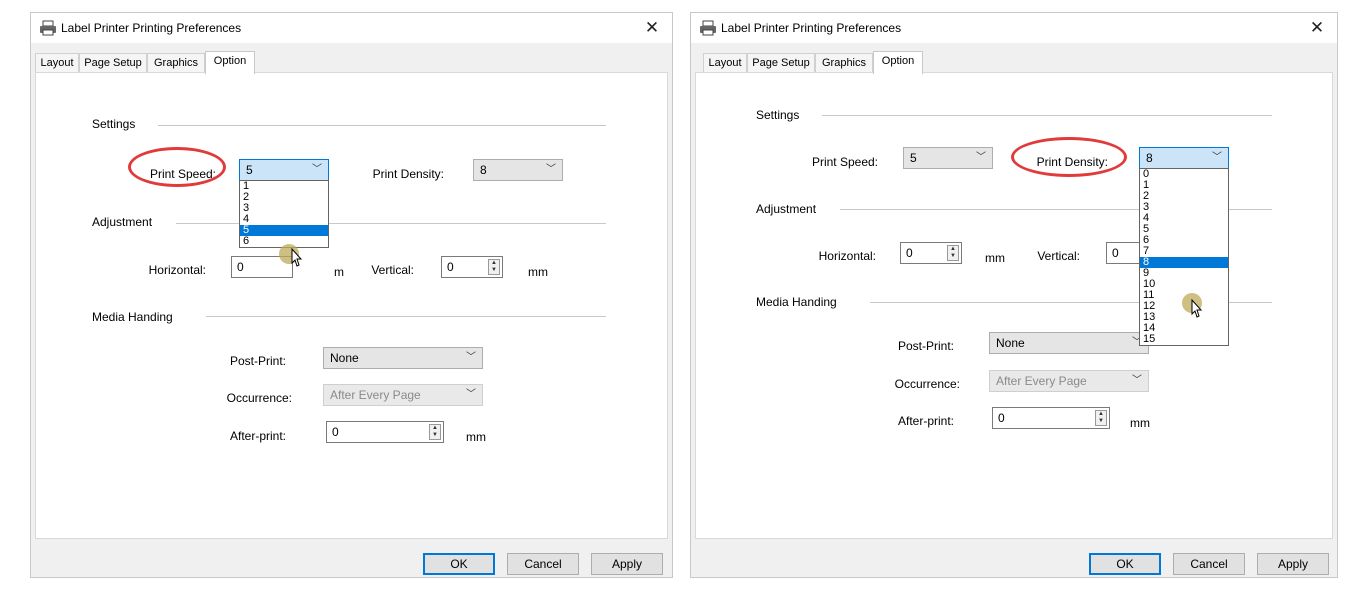 The image size is (1352, 590). I want to click on print-density-label: Print Density:, so click(1072, 162).